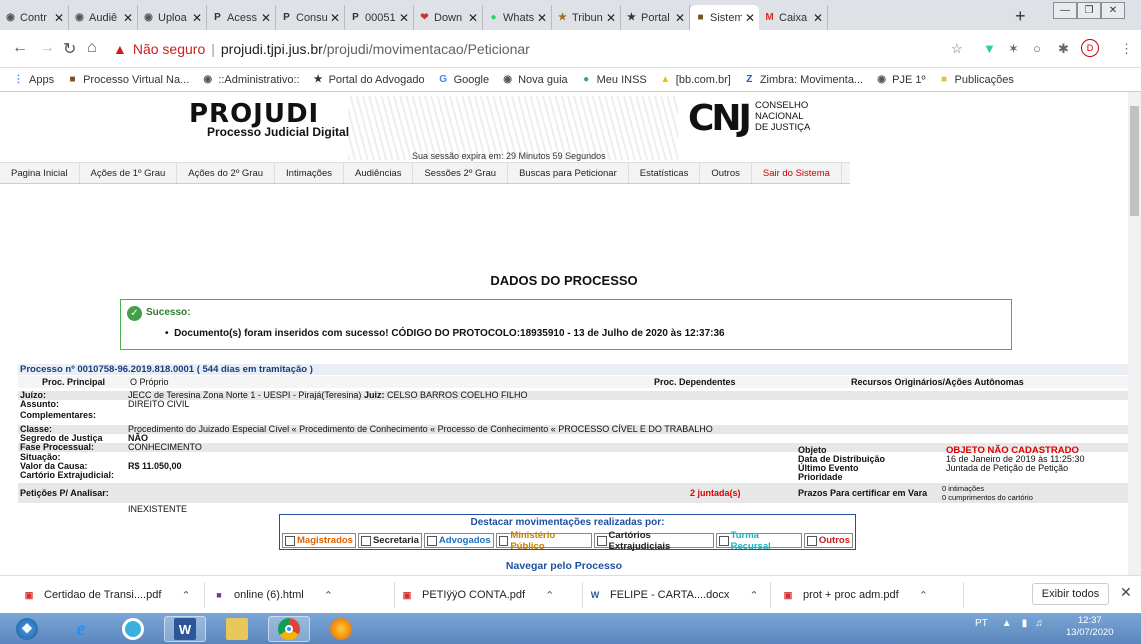  What do you see at coordinates (319, 540) in the screenshot?
I see `highlight-option: Magistrados` at bounding box center [319, 540].